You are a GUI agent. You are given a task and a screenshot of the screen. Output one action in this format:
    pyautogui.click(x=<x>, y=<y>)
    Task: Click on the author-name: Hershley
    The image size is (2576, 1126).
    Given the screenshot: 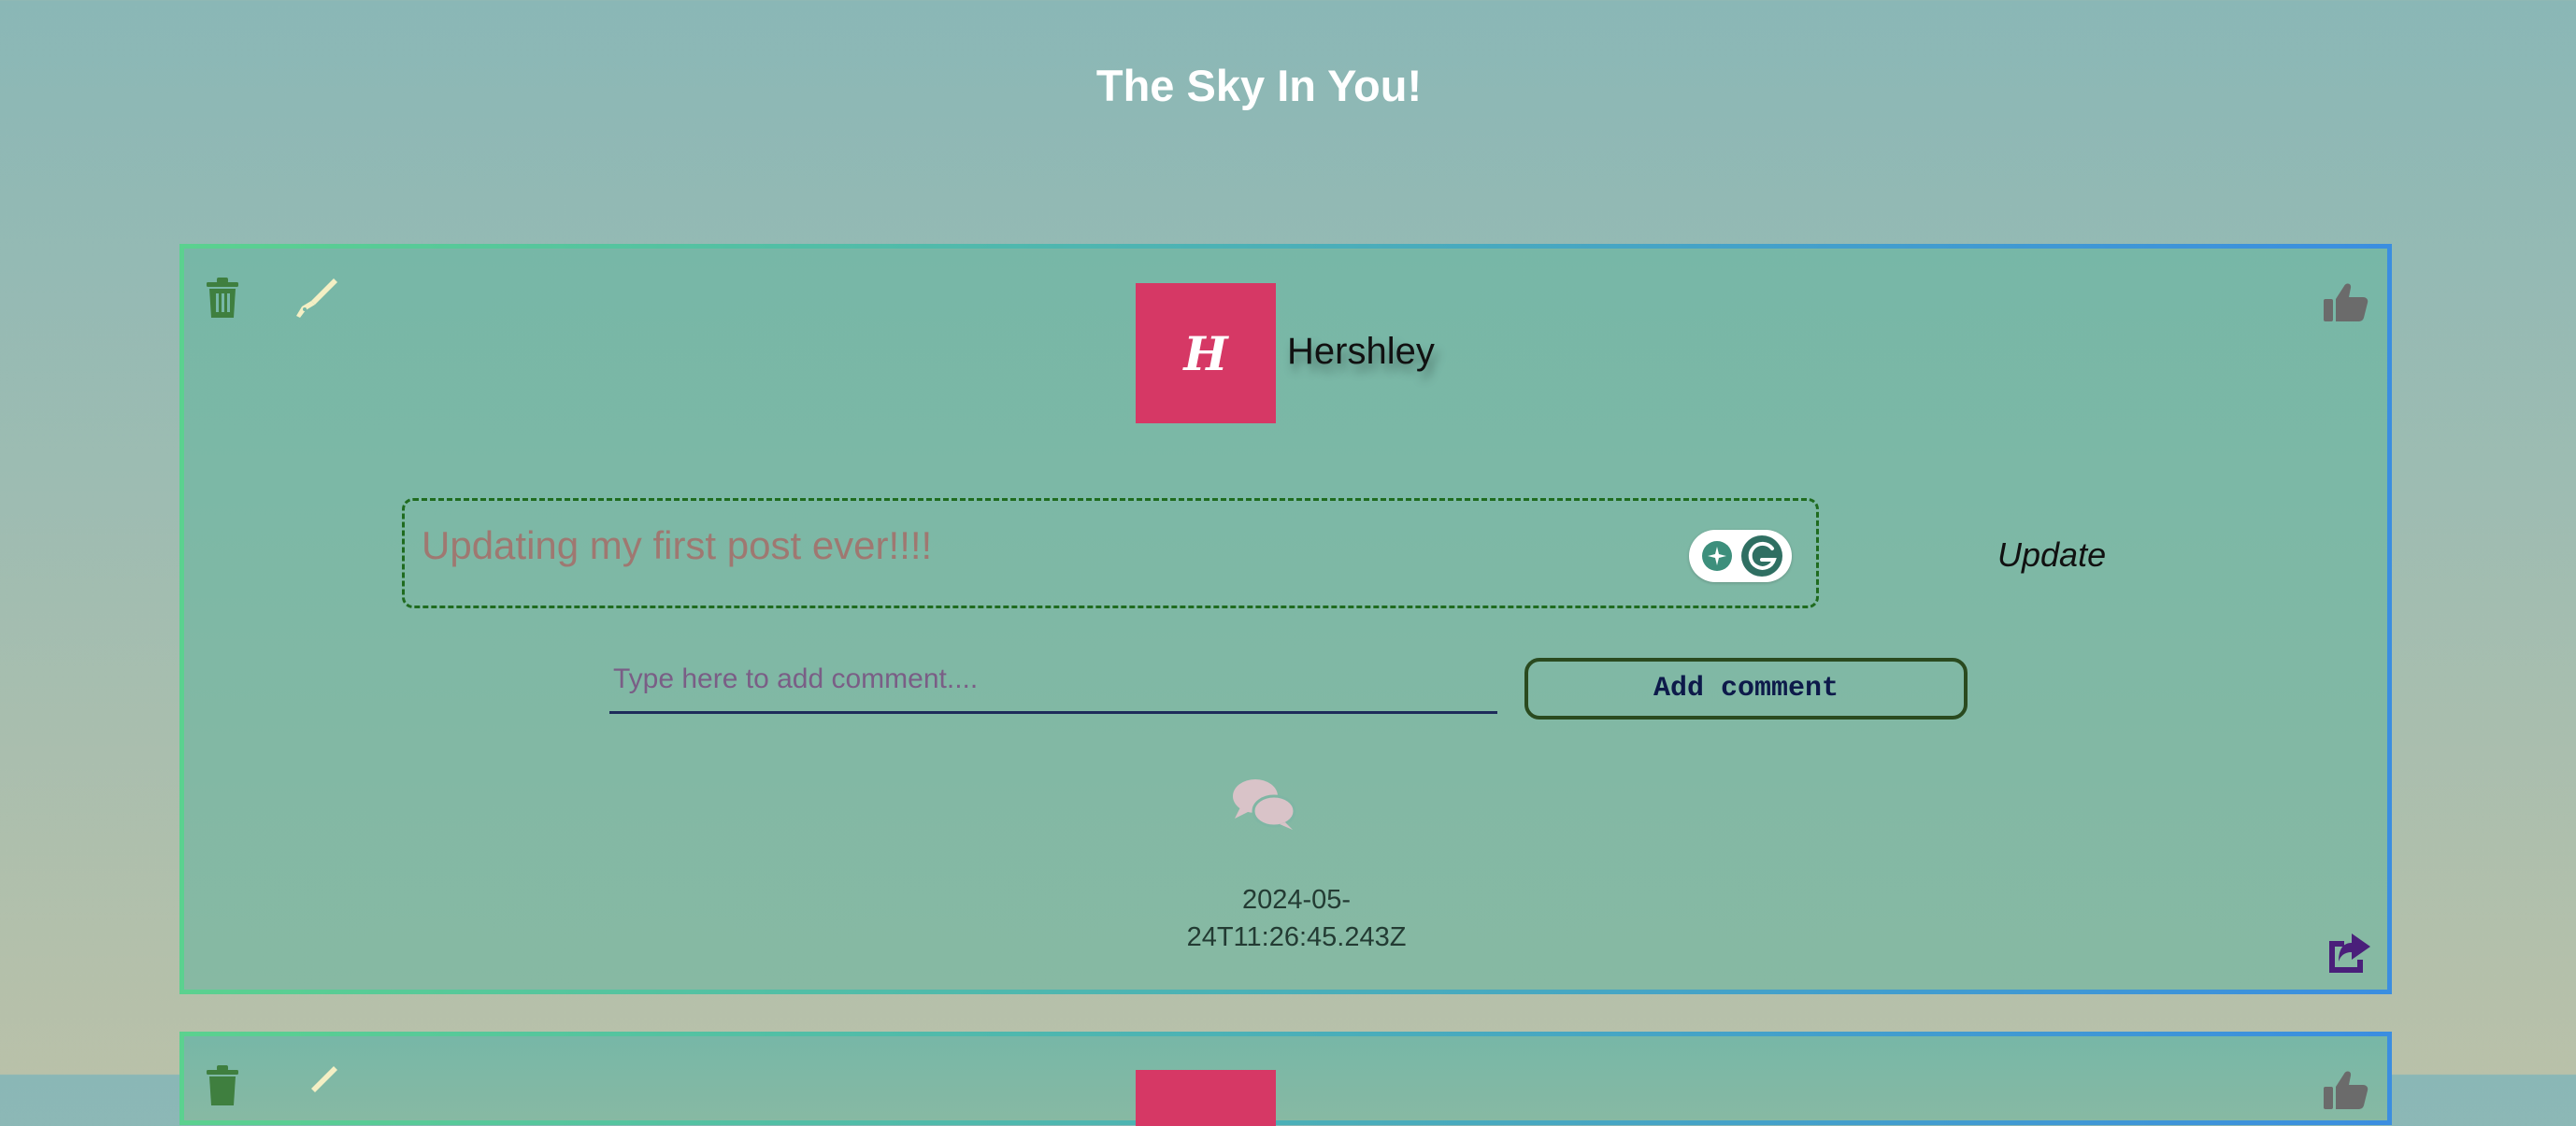 What is the action you would take?
    pyautogui.click(x=1361, y=351)
    